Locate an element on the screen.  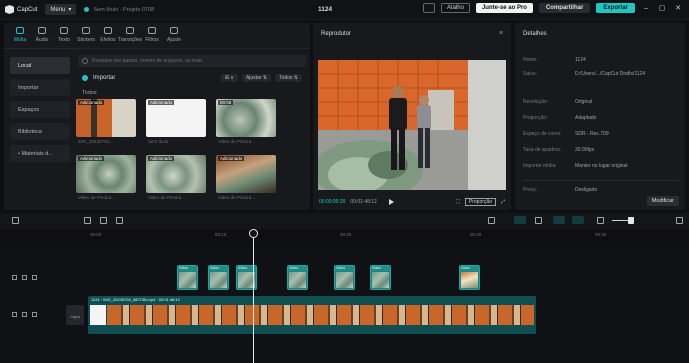
player-title: Reprodutor is located at coordinates (336, 34).